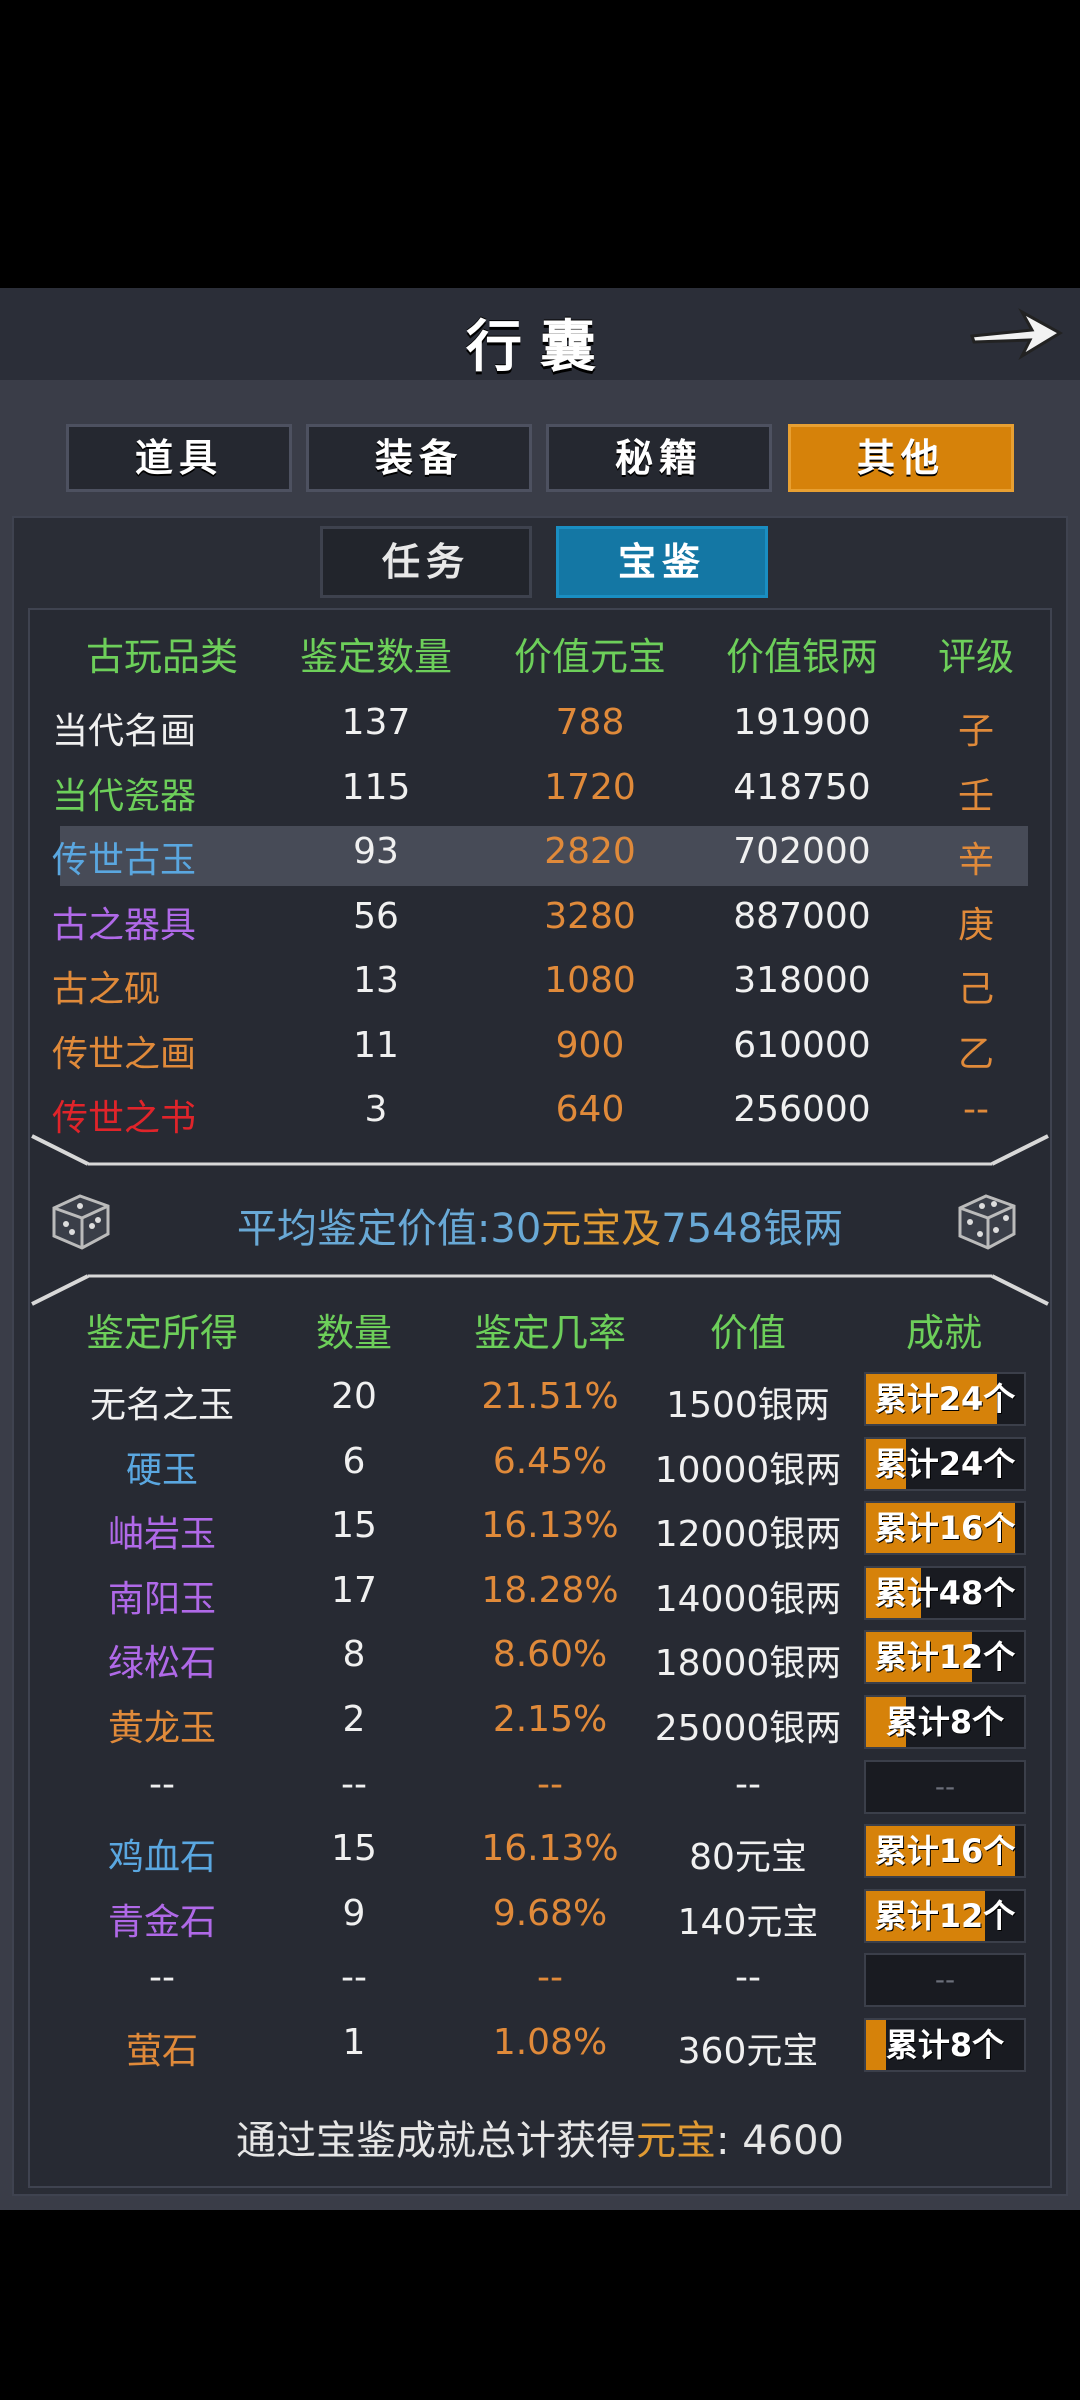 Image resolution: width=1080 pixels, height=2400 pixels. Describe the element at coordinates (589, 657) in the screenshot. I see `antiques-header: 价值元宝` at that location.